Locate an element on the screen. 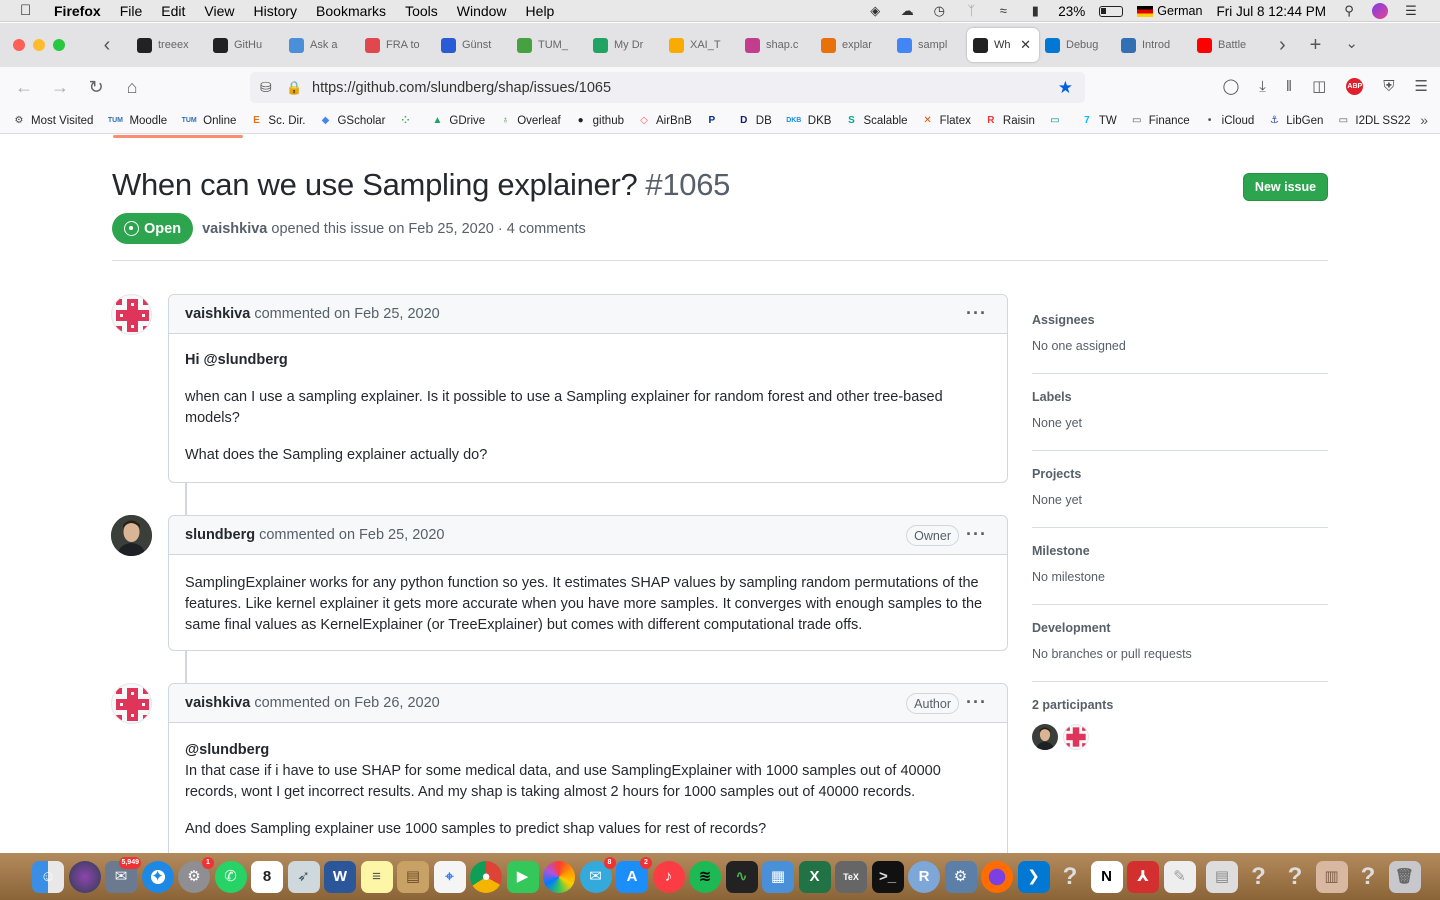 The image size is (1440, 900). bookmark-item: ✕ Flatex is located at coordinates (946, 121).